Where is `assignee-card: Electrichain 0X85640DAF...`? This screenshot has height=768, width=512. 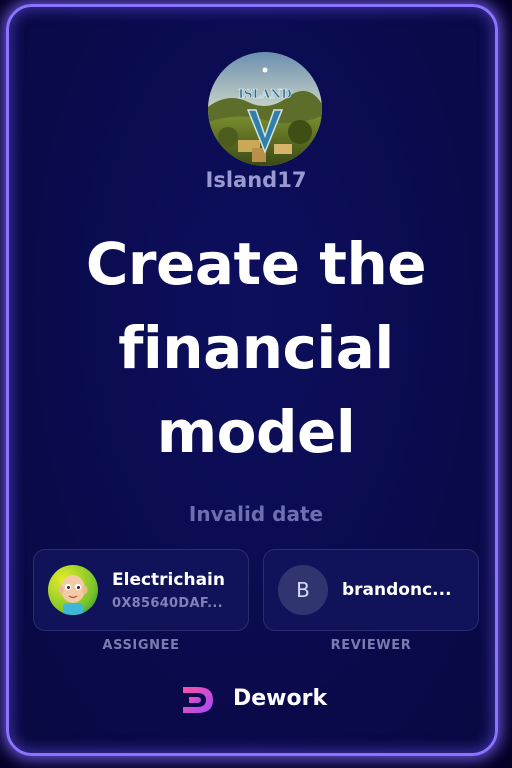
assignee-card: Electrichain 0X85640DAF... is located at coordinates (141, 590).